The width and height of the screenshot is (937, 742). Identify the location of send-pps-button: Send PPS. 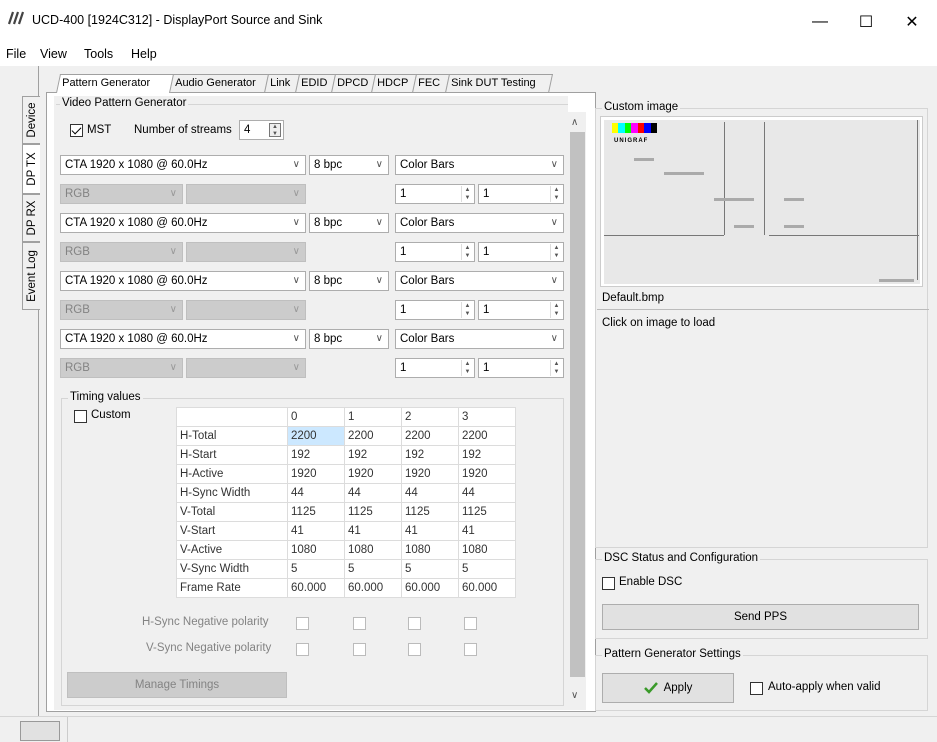
(760, 617).